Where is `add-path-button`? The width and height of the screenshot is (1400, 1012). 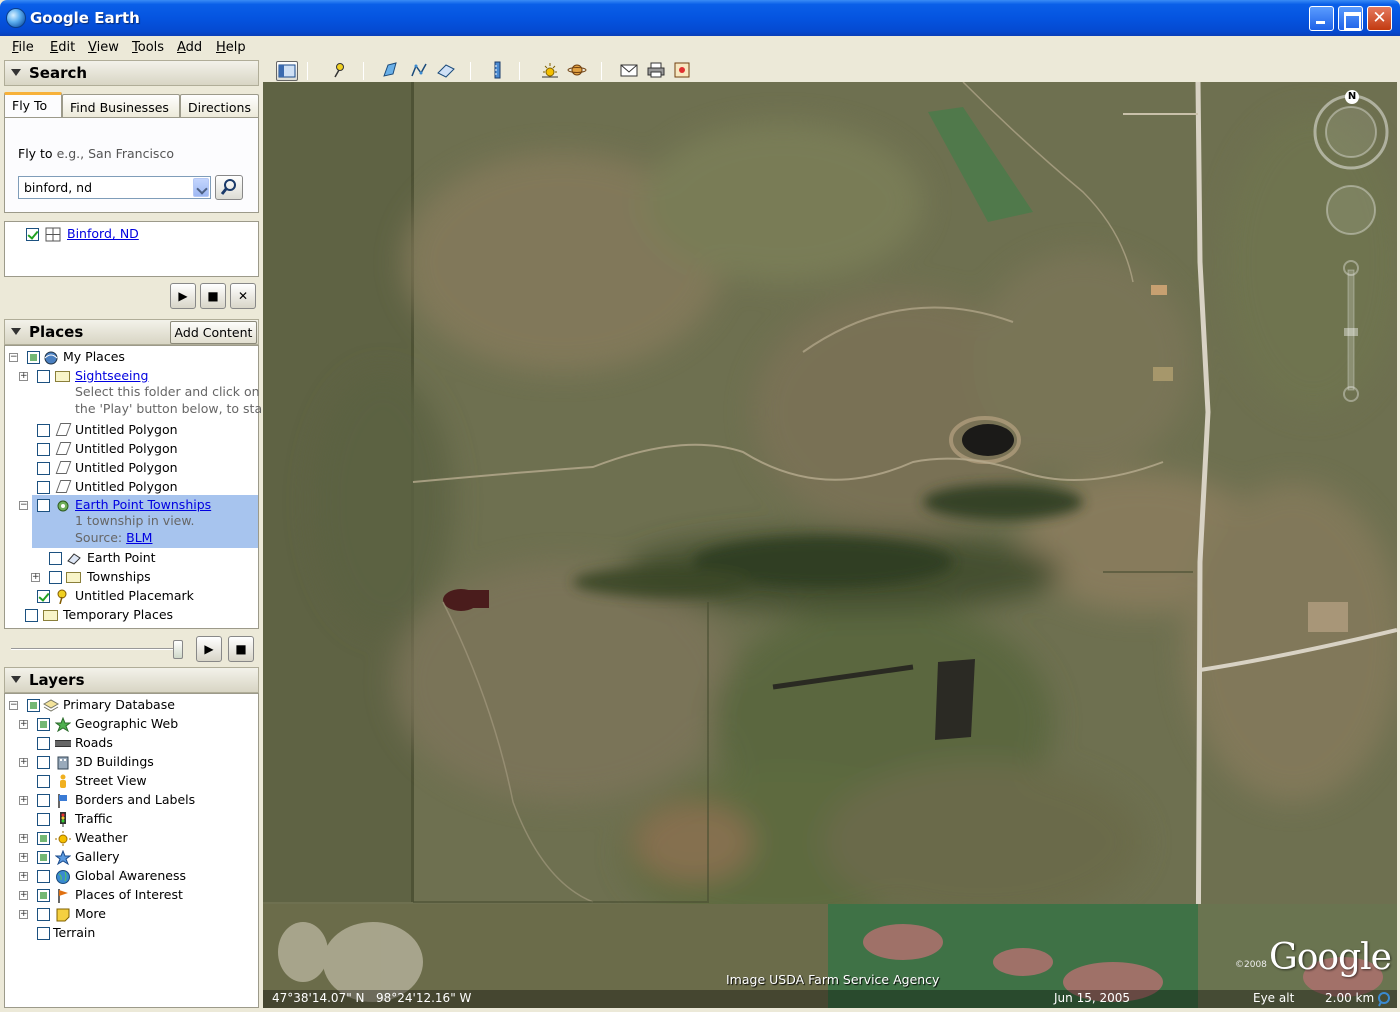
add-path-button is located at coordinates (420, 71).